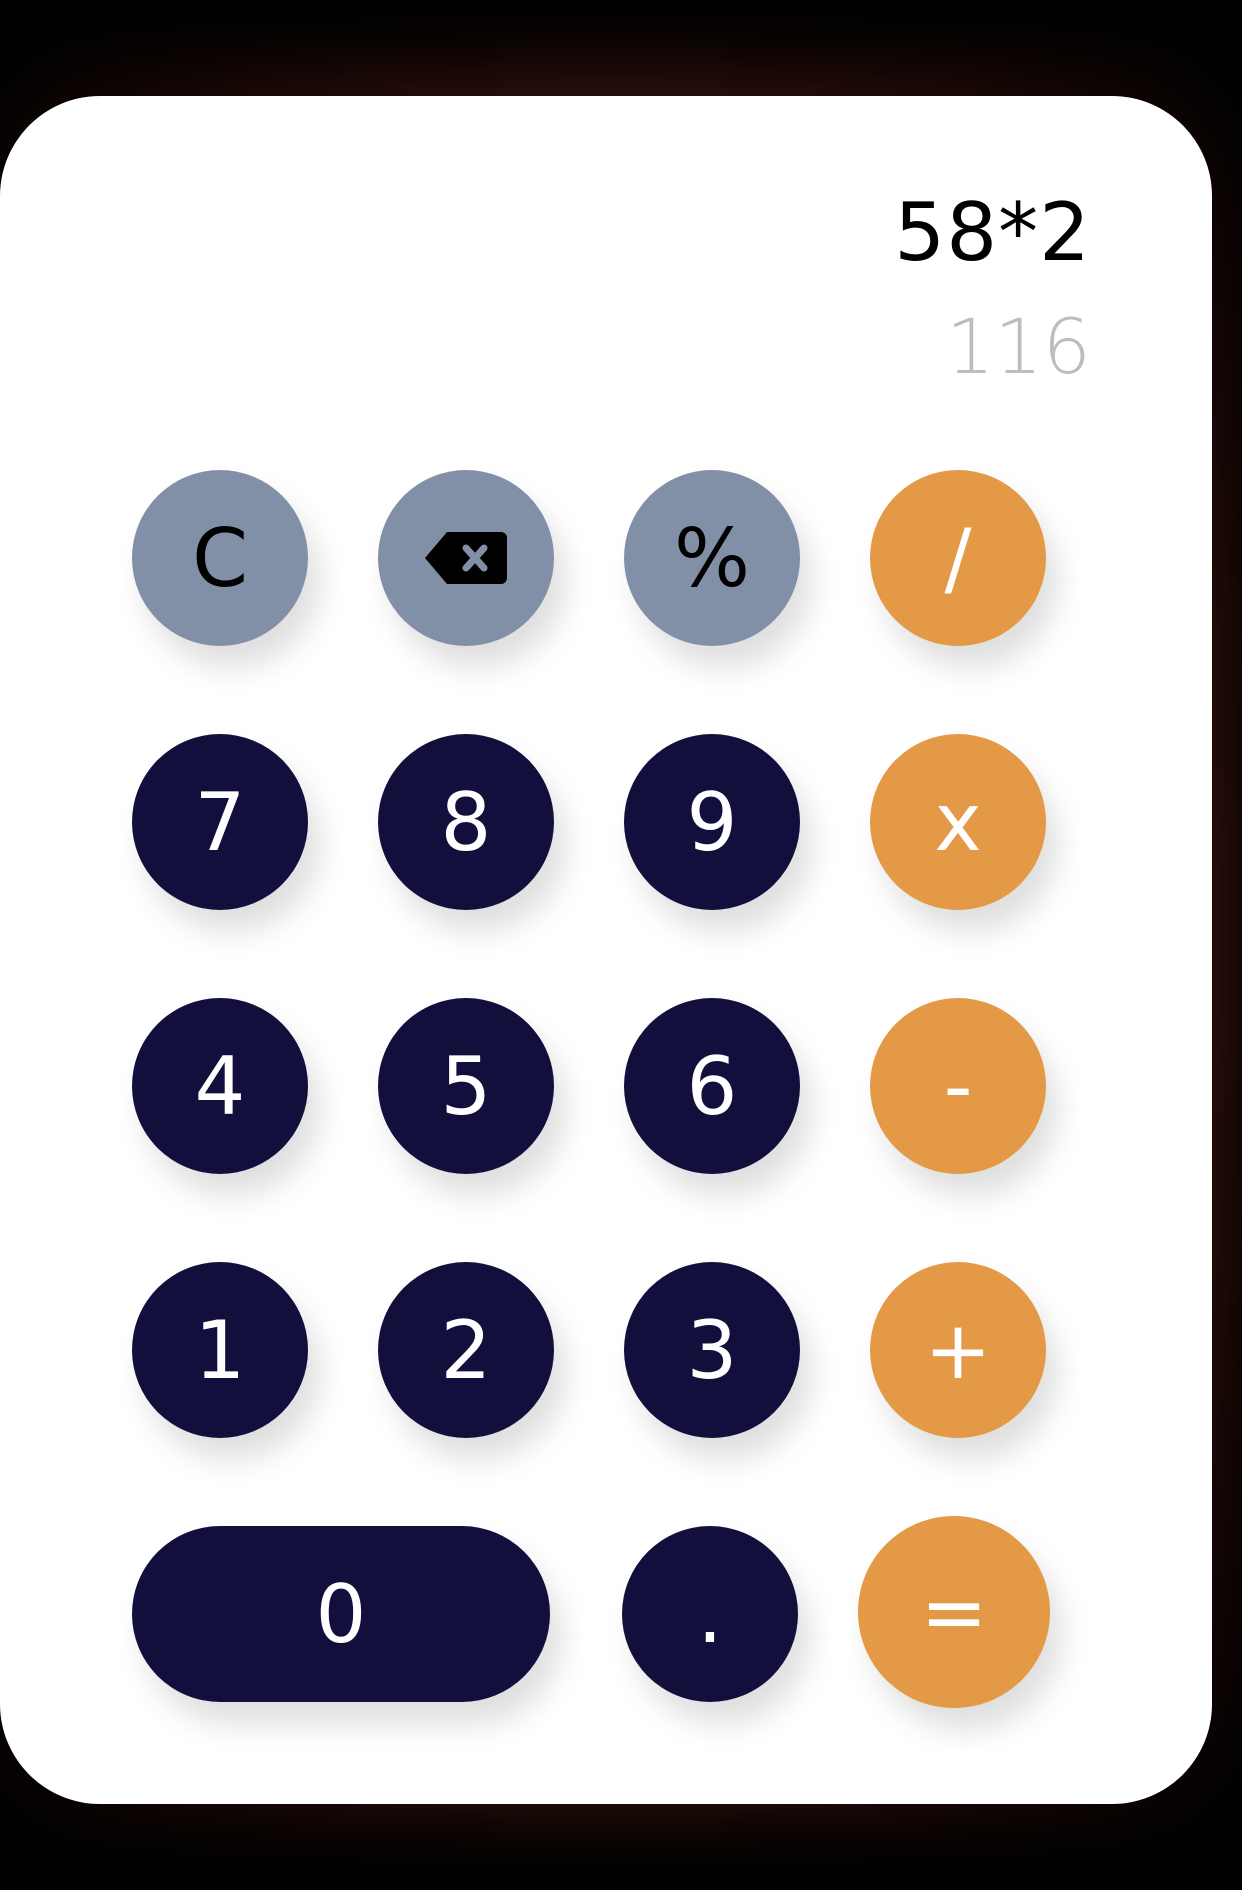 This screenshot has width=1242, height=1890. I want to click on multiply-button: x, so click(958, 822).